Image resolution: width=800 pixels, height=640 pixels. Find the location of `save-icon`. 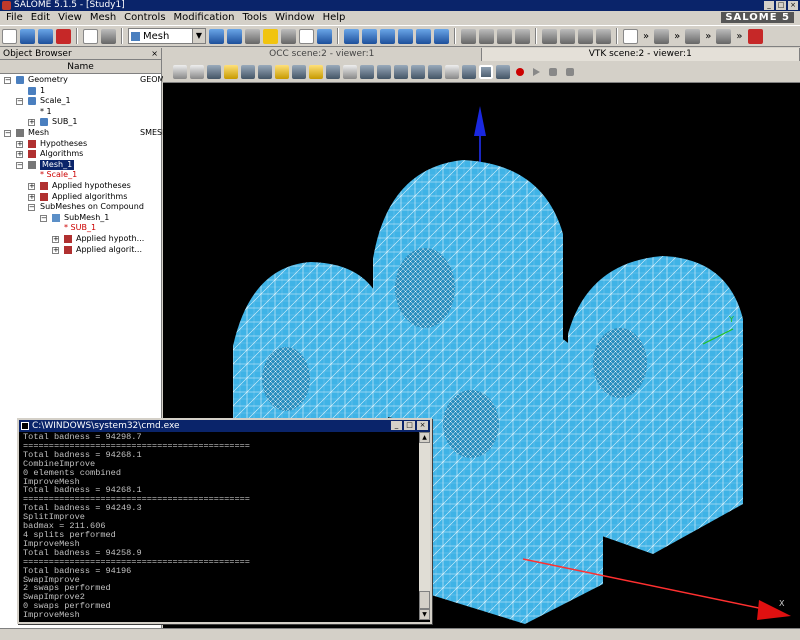

save-icon is located at coordinates (45, 36).